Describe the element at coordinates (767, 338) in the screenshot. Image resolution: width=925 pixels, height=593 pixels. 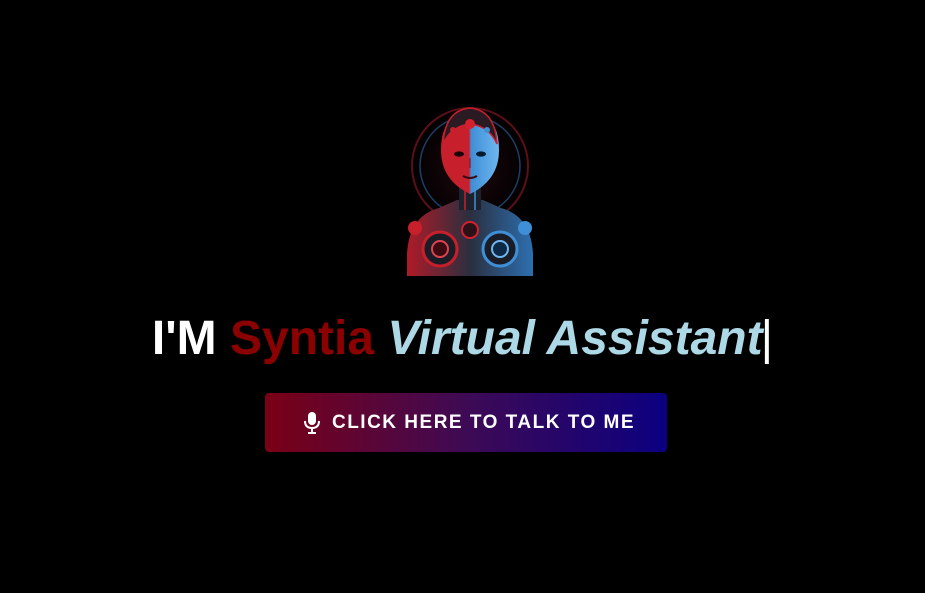
I see `typing-caret: |` at that location.